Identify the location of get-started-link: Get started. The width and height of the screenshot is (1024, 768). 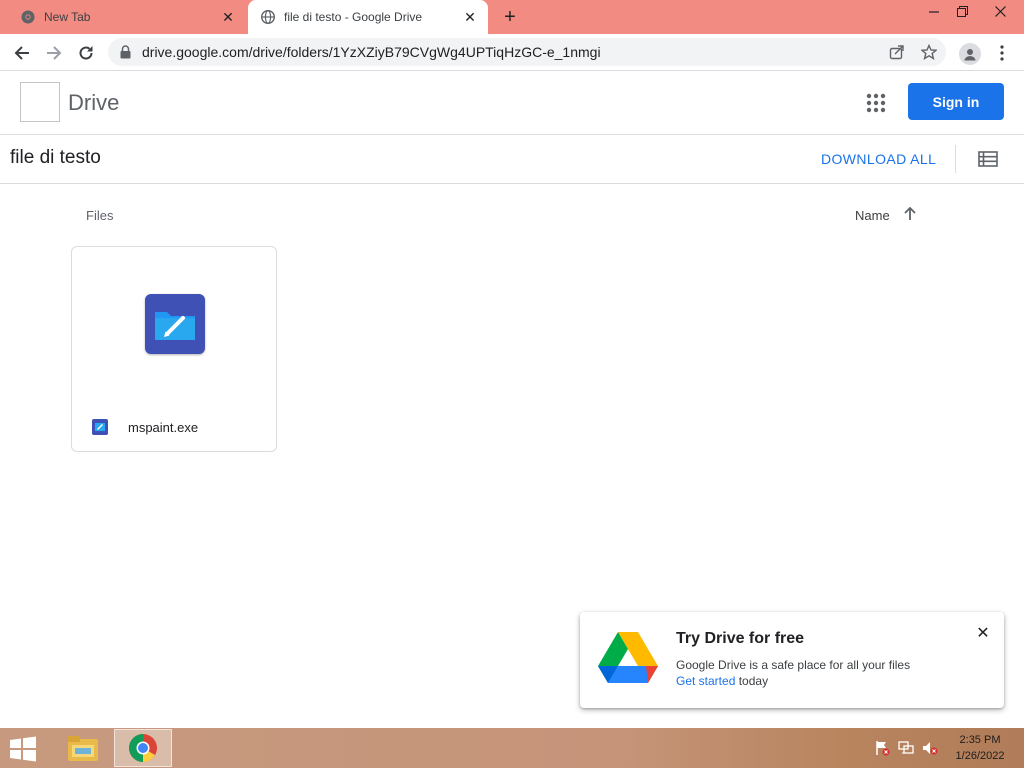
(705, 681).